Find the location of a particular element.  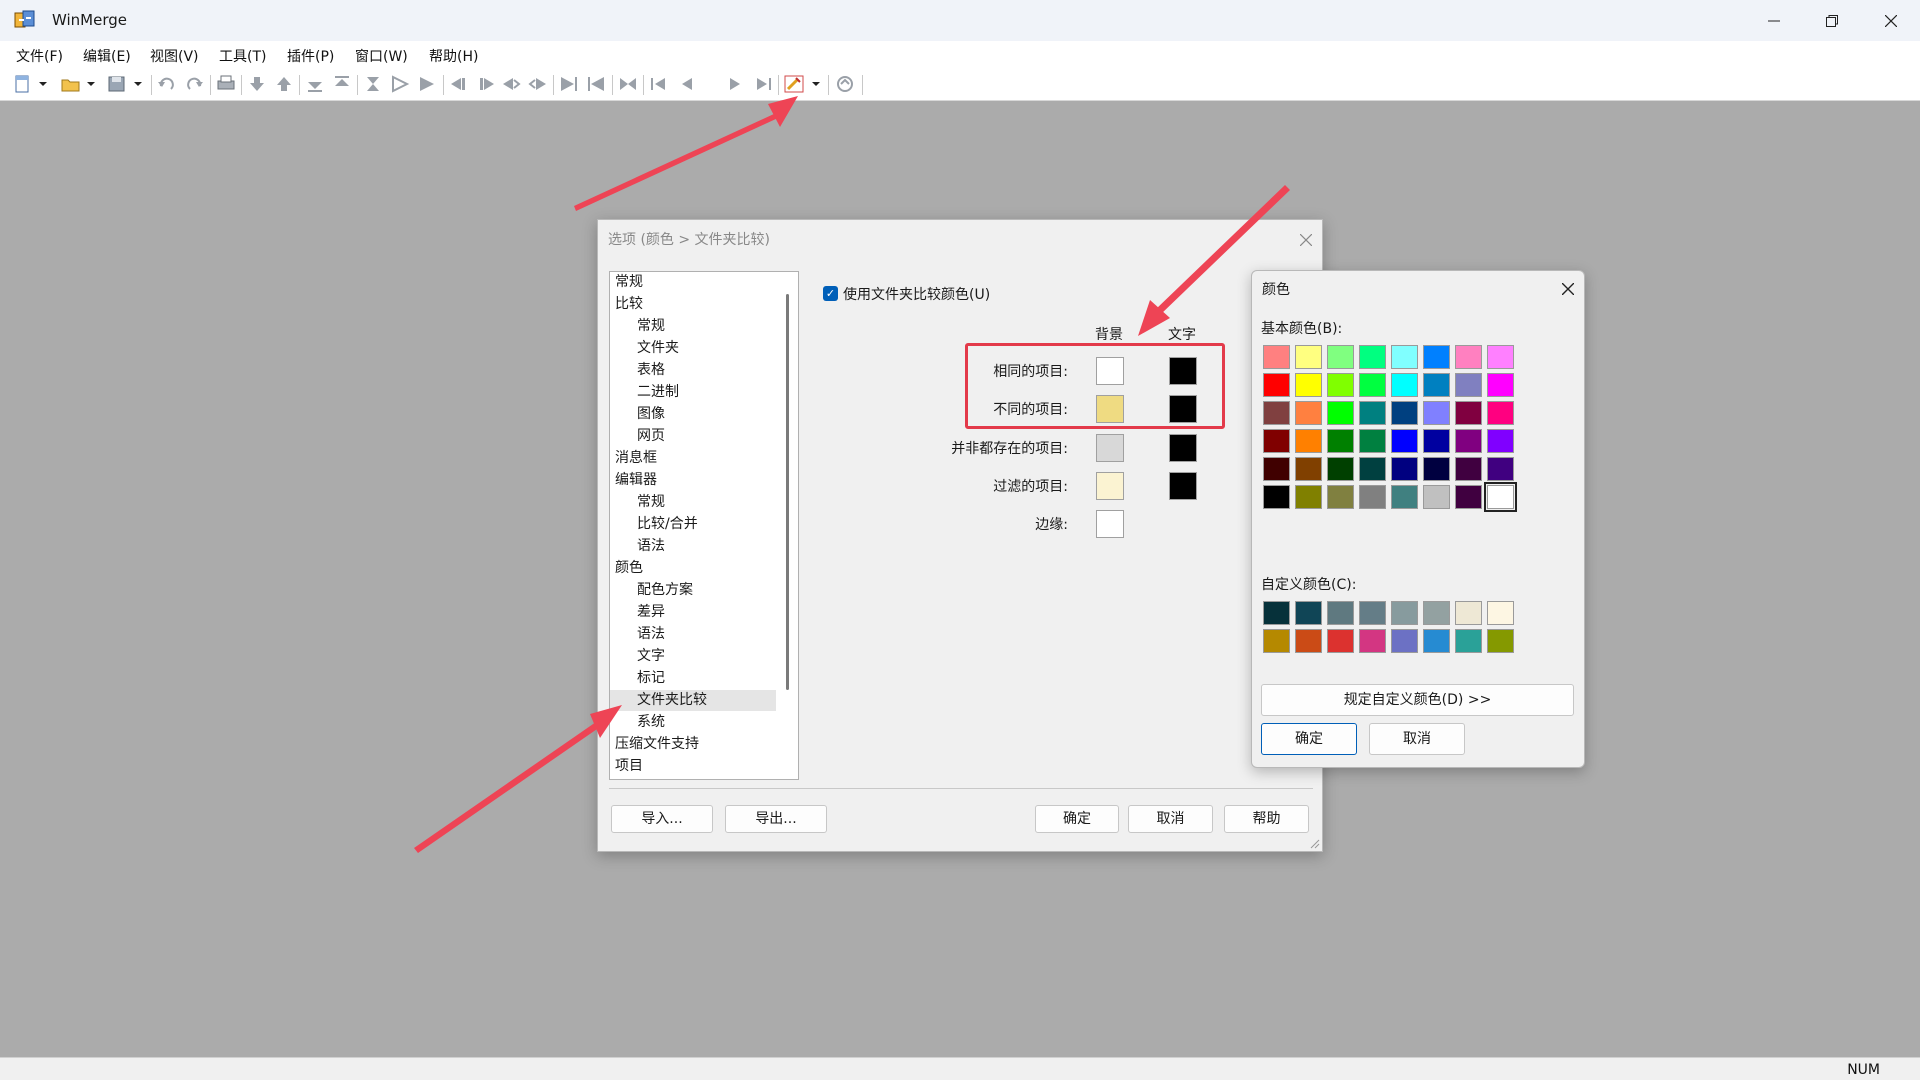

tree-item-colors-markers: 标记 is located at coordinates (651, 678).